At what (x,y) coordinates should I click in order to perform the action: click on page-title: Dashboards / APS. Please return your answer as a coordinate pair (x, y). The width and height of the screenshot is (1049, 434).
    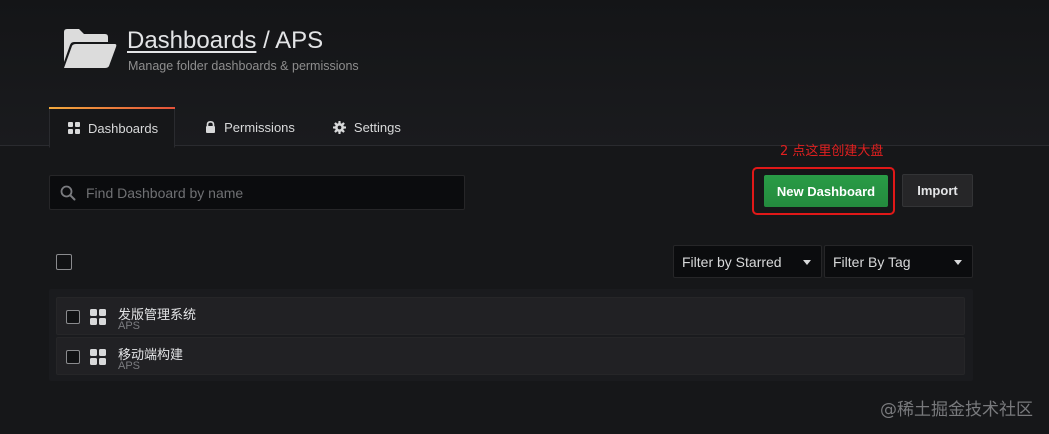
    Looking at the image, I should click on (225, 41).